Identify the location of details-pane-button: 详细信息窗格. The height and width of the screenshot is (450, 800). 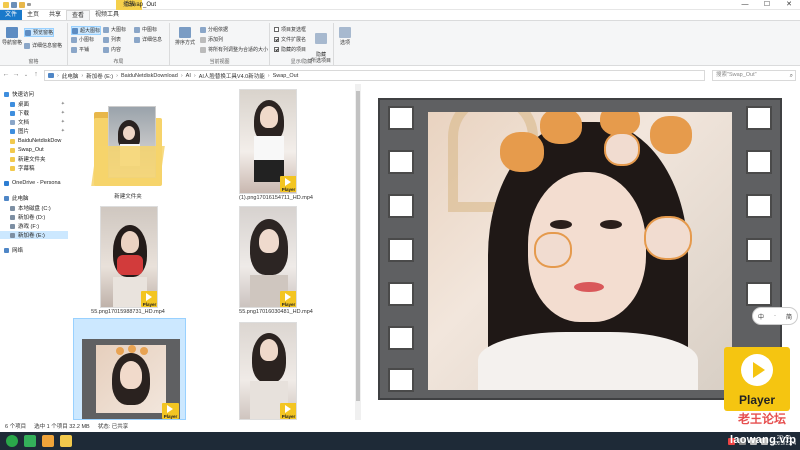
(43, 45).